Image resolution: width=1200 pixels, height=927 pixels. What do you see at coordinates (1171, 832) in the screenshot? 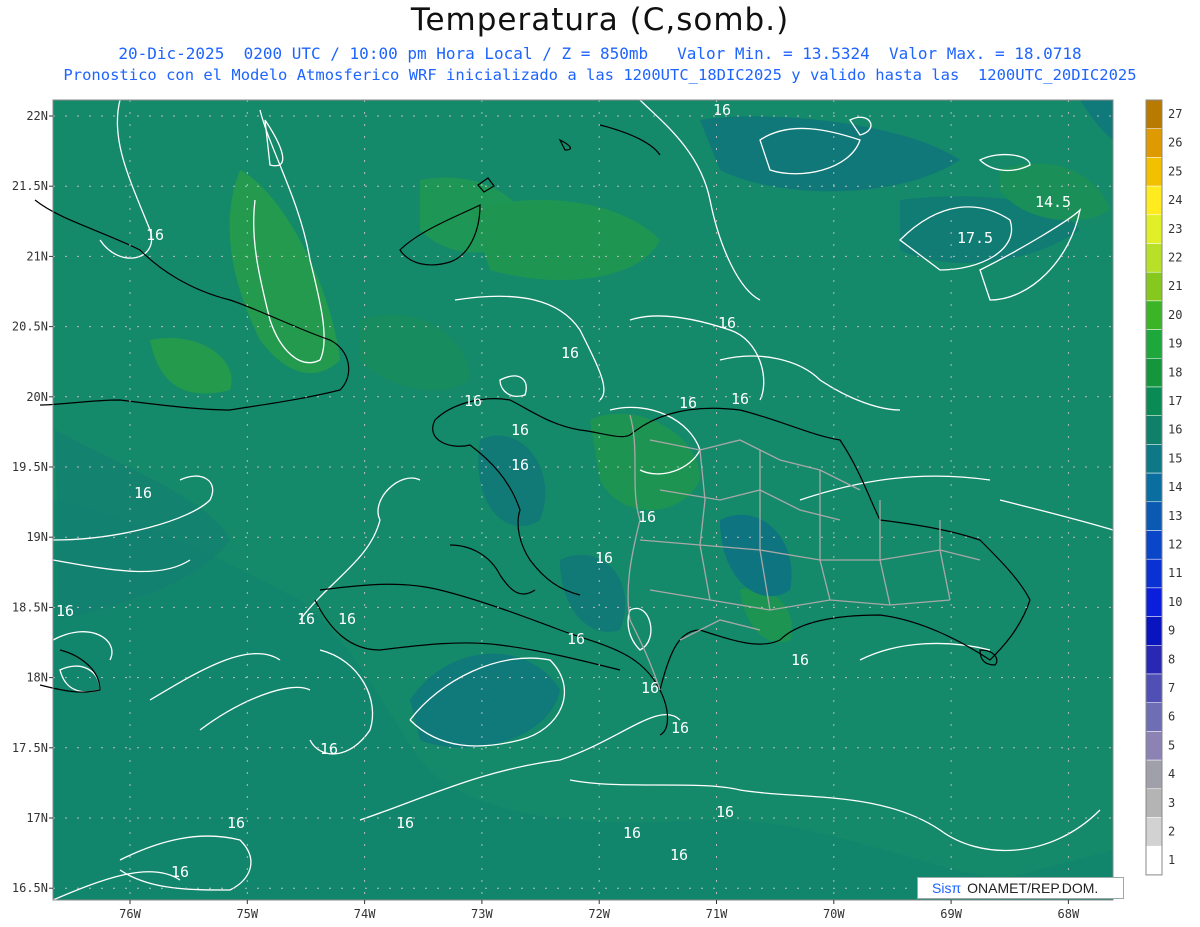
I see `colorbar-label: 2` at bounding box center [1171, 832].